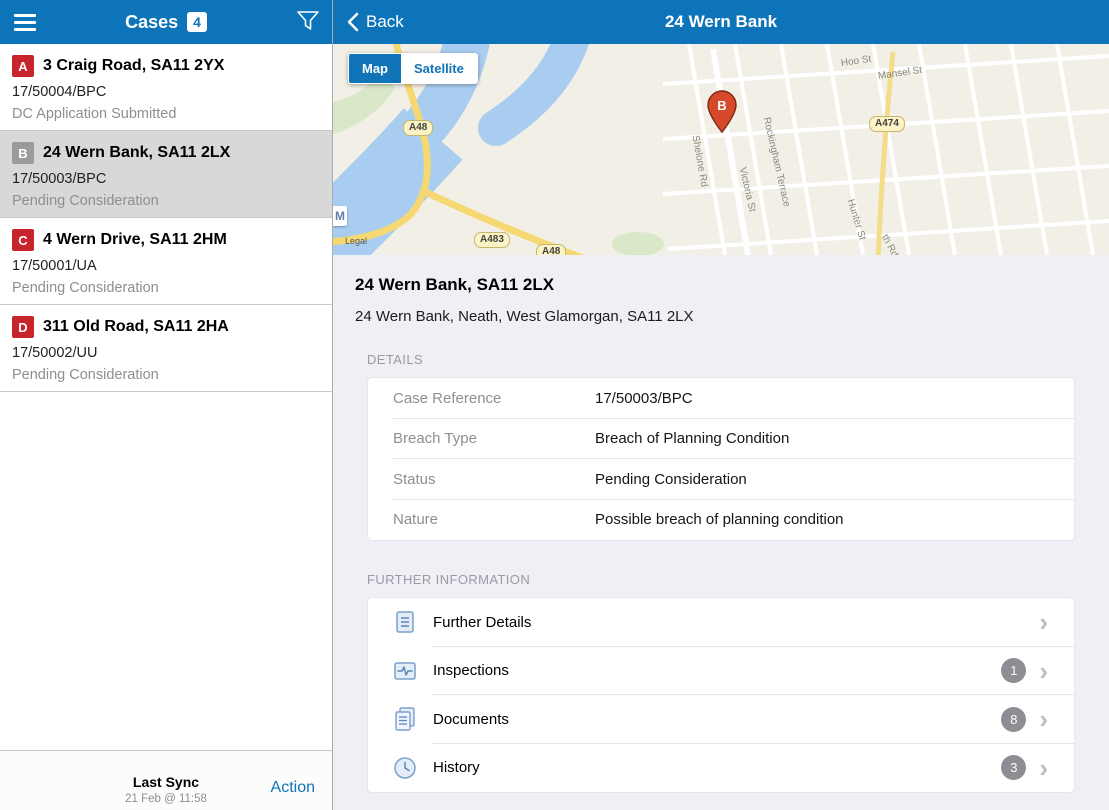 The image size is (1109, 810). I want to click on menu-icon, so click(25, 22).